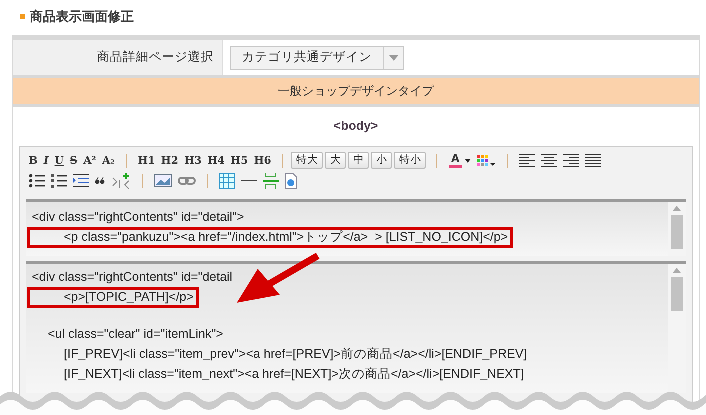 This screenshot has width=706, height=415. What do you see at coordinates (548, 161) in the screenshot?
I see `align-center-icon` at bounding box center [548, 161].